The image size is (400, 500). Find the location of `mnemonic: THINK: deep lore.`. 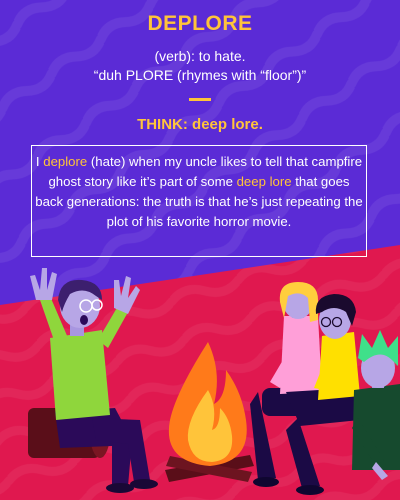

mnemonic: THINK: deep lore. is located at coordinates (200, 124).